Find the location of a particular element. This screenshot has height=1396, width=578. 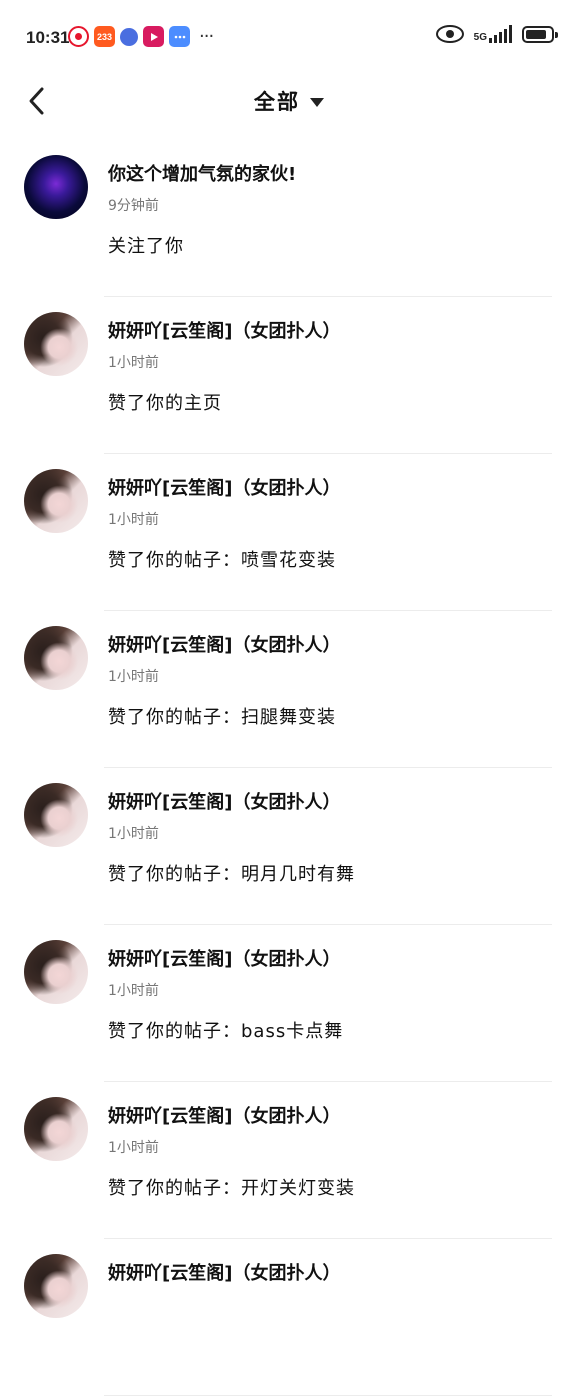

notification-icons: 233 ··· is located at coordinates (141, 36).